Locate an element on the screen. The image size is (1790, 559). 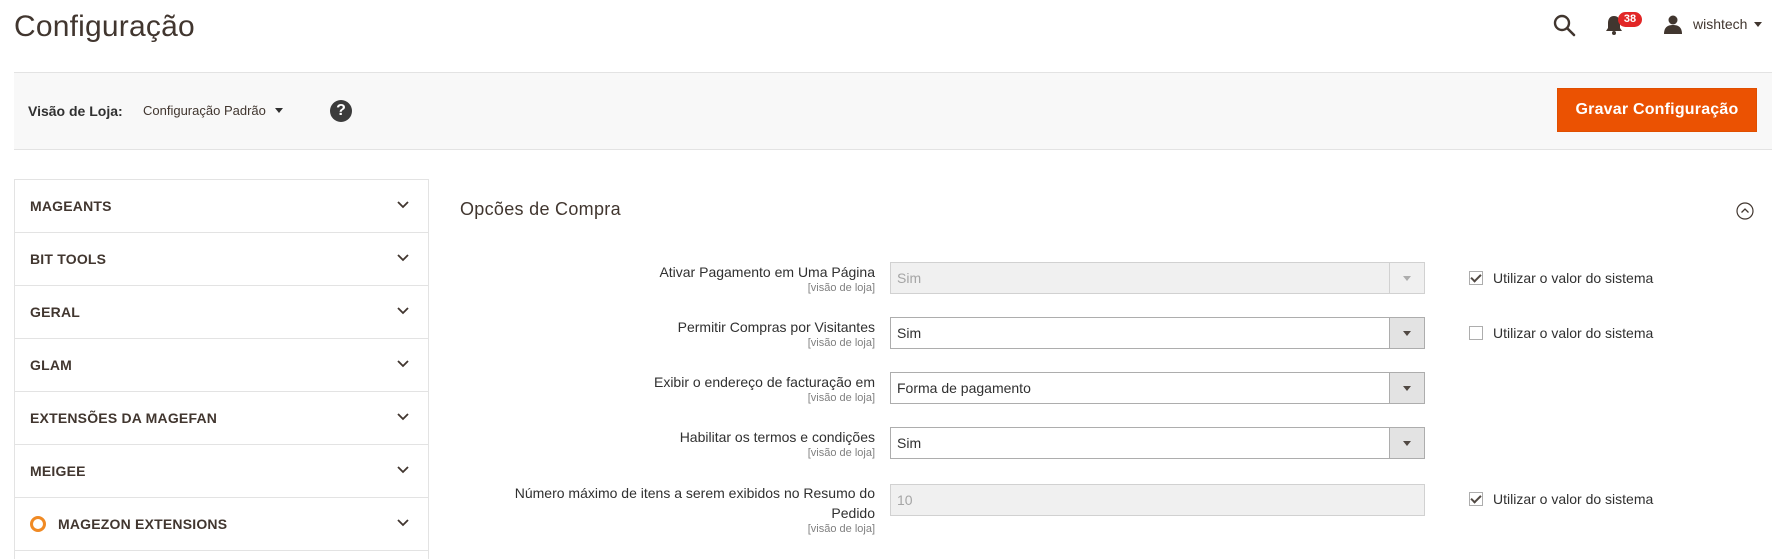
checkbox-unchecked is located at coordinates (1476, 333).